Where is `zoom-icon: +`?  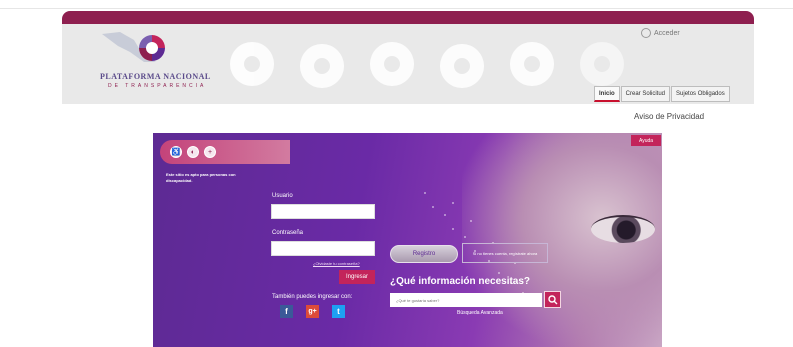
zoom-icon: + is located at coordinates (210, 152).